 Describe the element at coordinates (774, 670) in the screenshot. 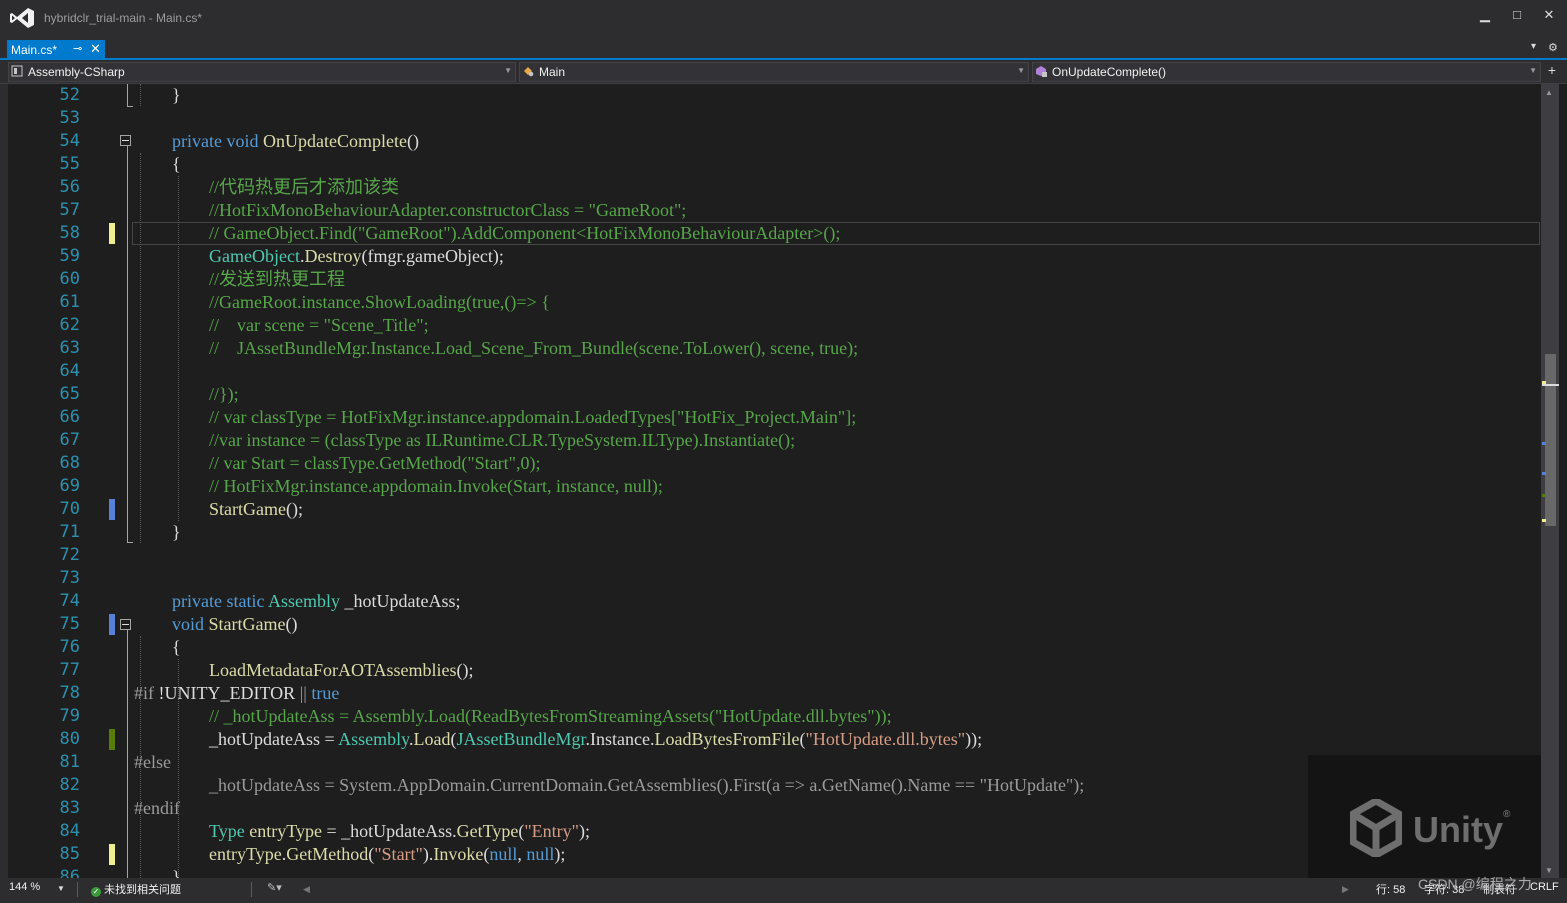

I see `code-line: 77 LoadMetadataForAOTAssemblies();` at that location.